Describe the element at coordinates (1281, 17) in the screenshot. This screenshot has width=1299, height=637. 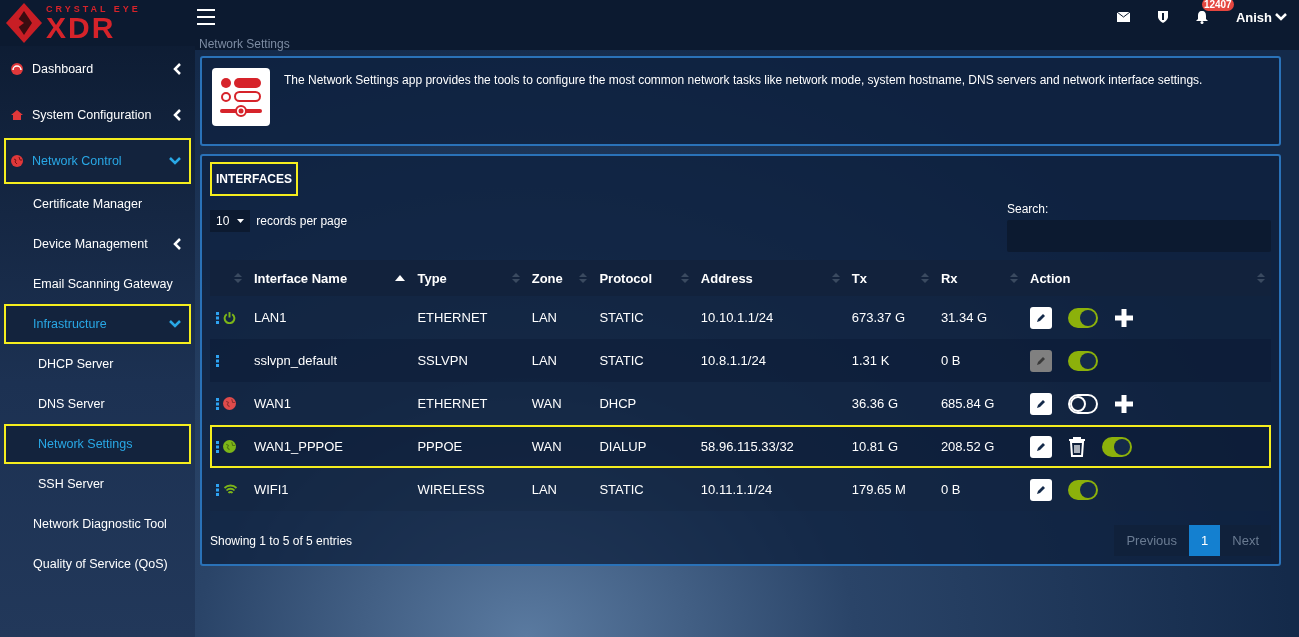
I see `chevron-down-icon` at that location.